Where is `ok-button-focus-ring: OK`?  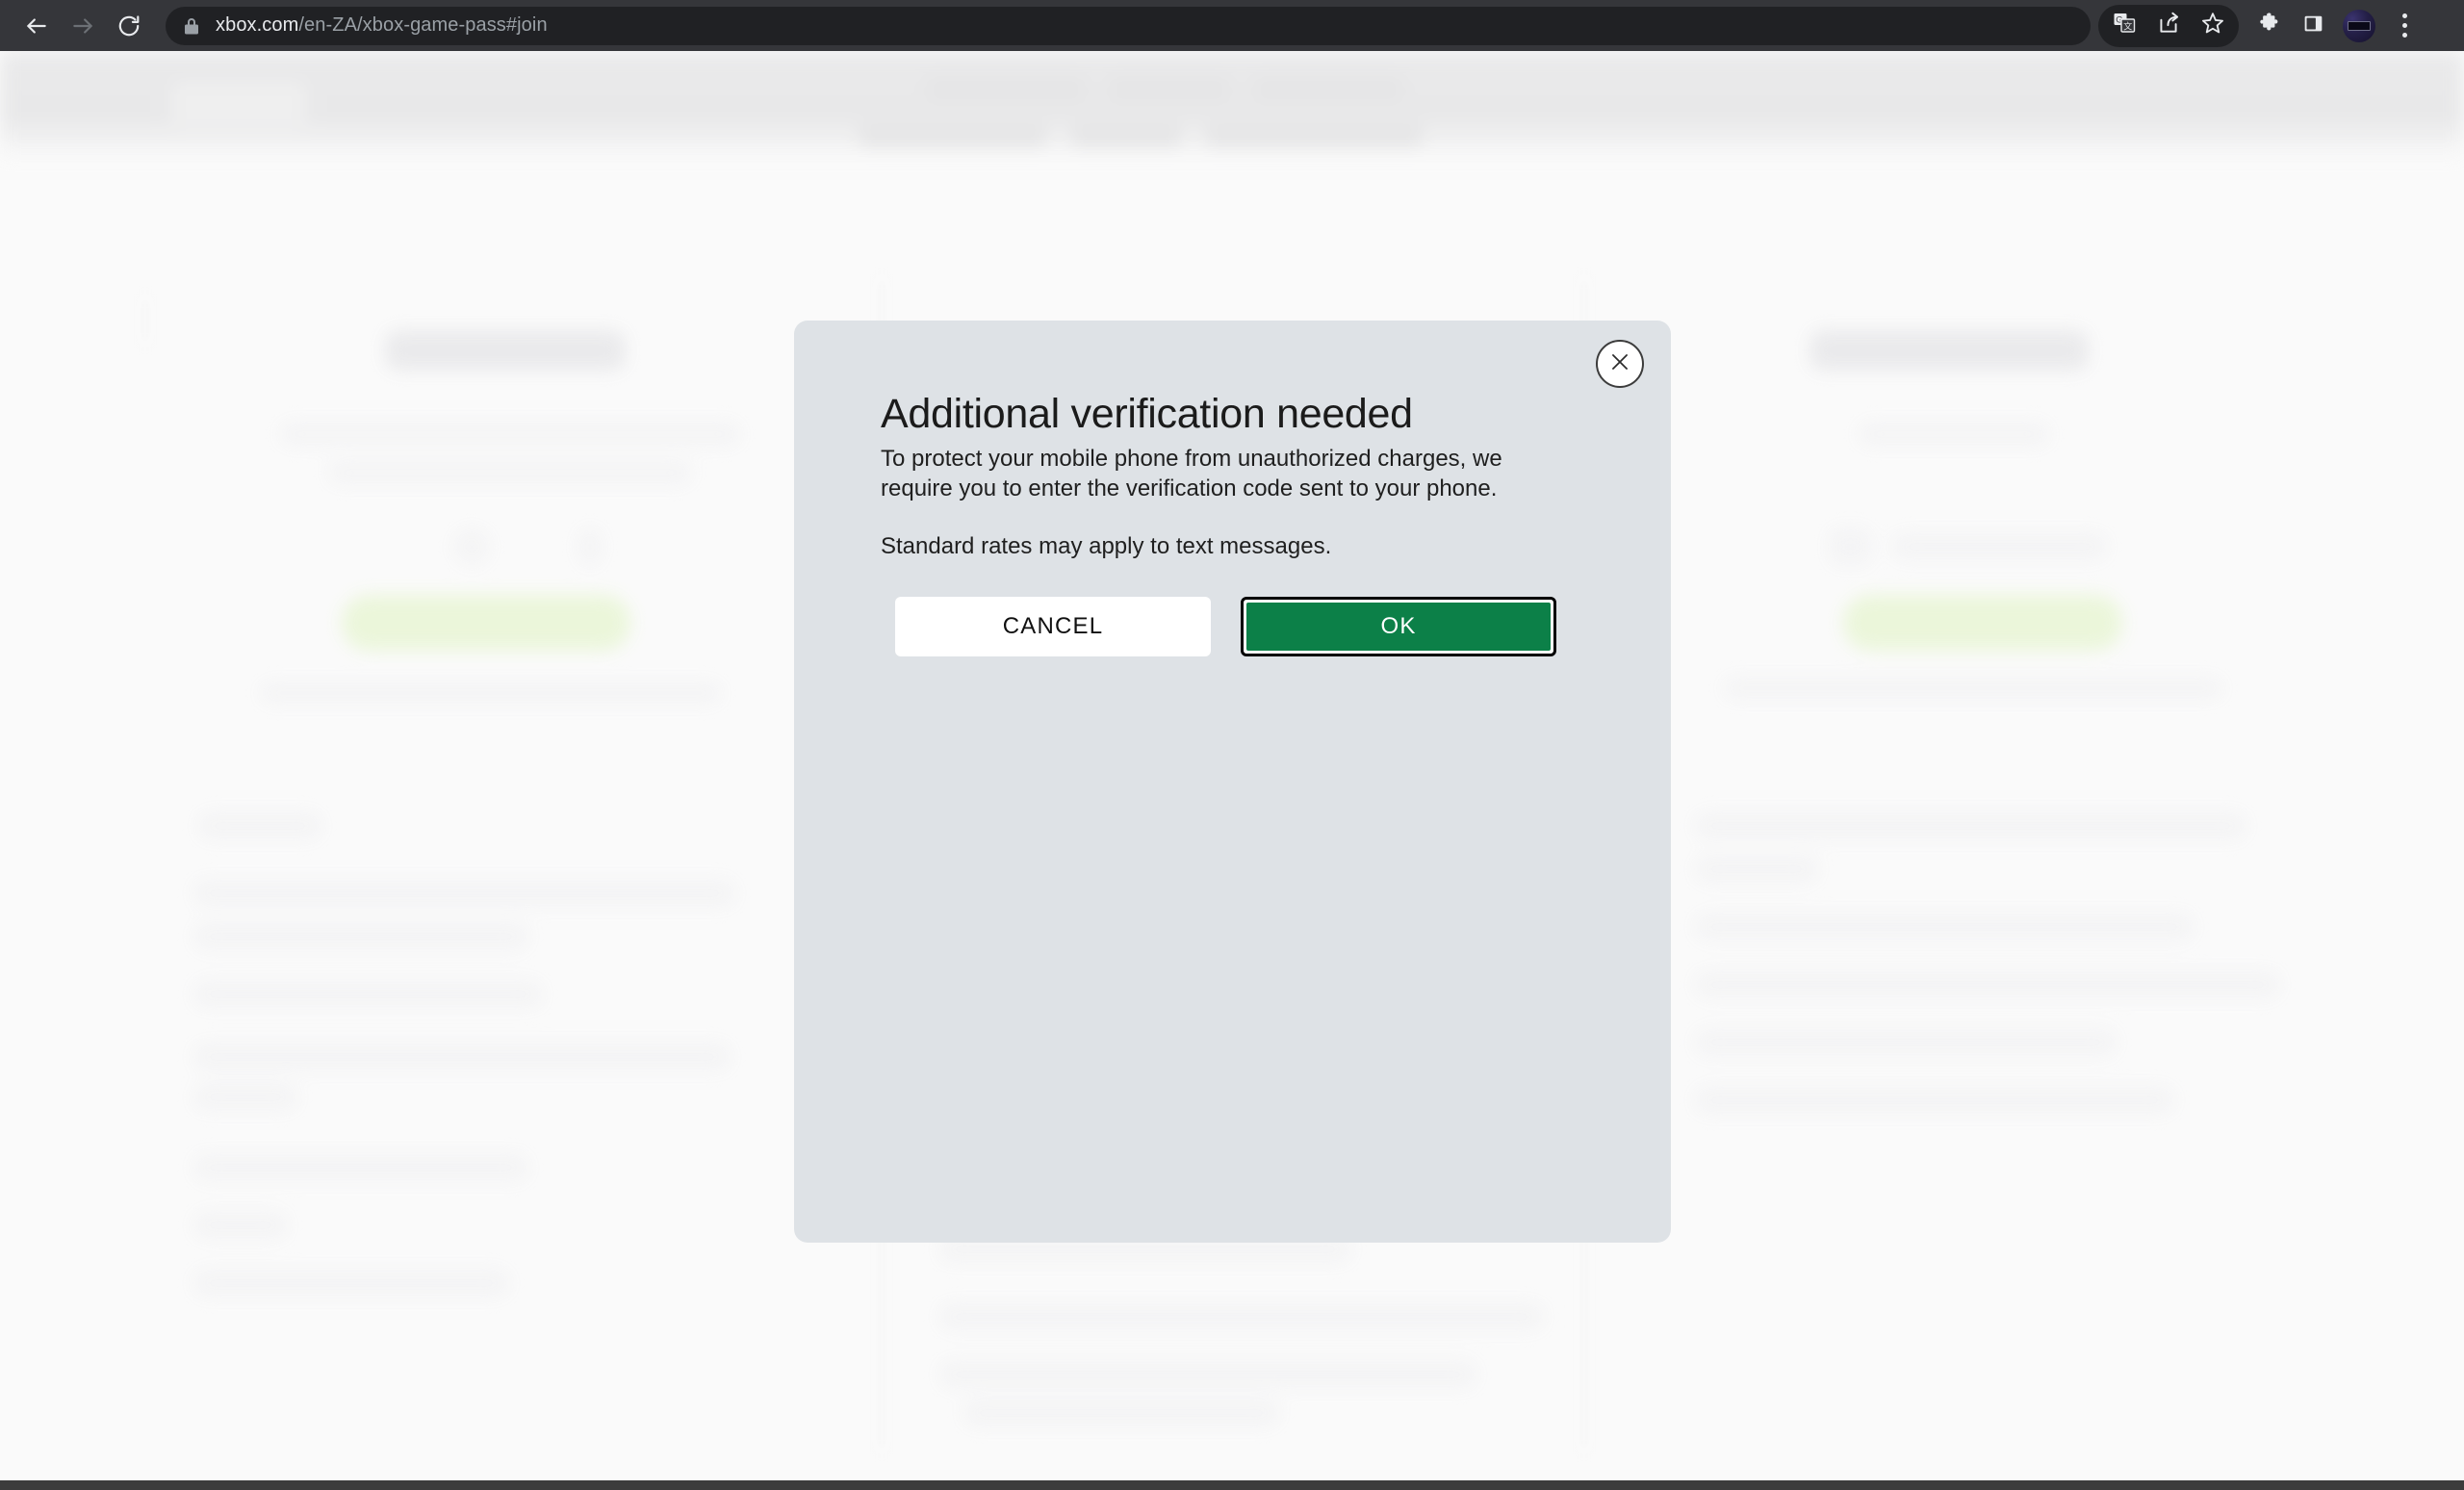
ok-button-focus-ring: OK is located at coordinates (1398, 626).